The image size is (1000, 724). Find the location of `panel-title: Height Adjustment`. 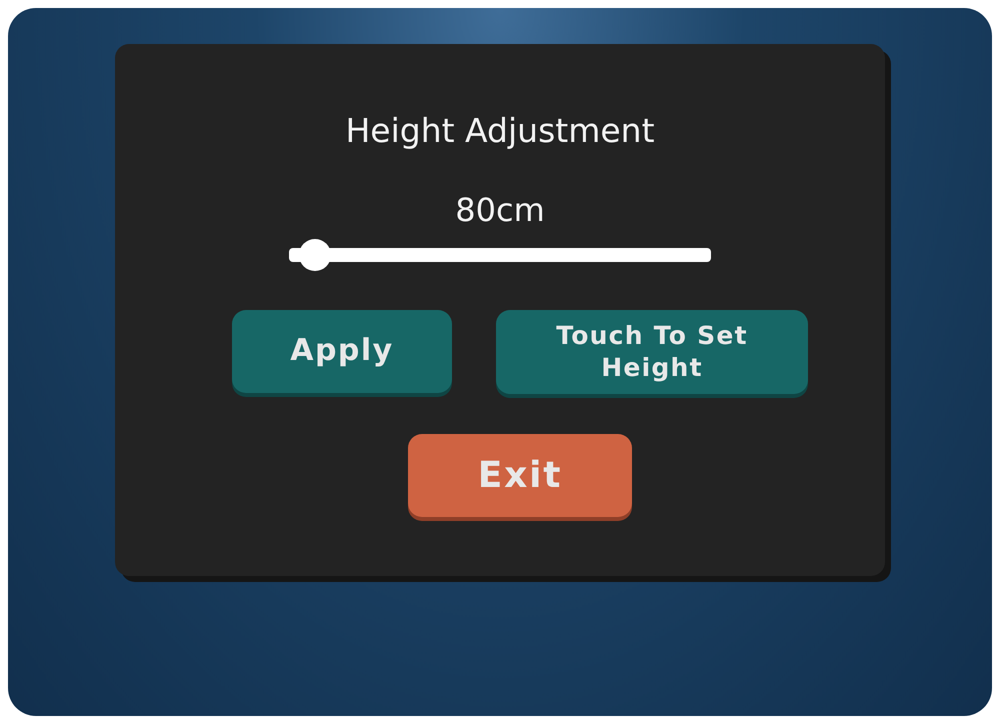

panel-title: Height Adjustment is located at coordinates (500, 131).